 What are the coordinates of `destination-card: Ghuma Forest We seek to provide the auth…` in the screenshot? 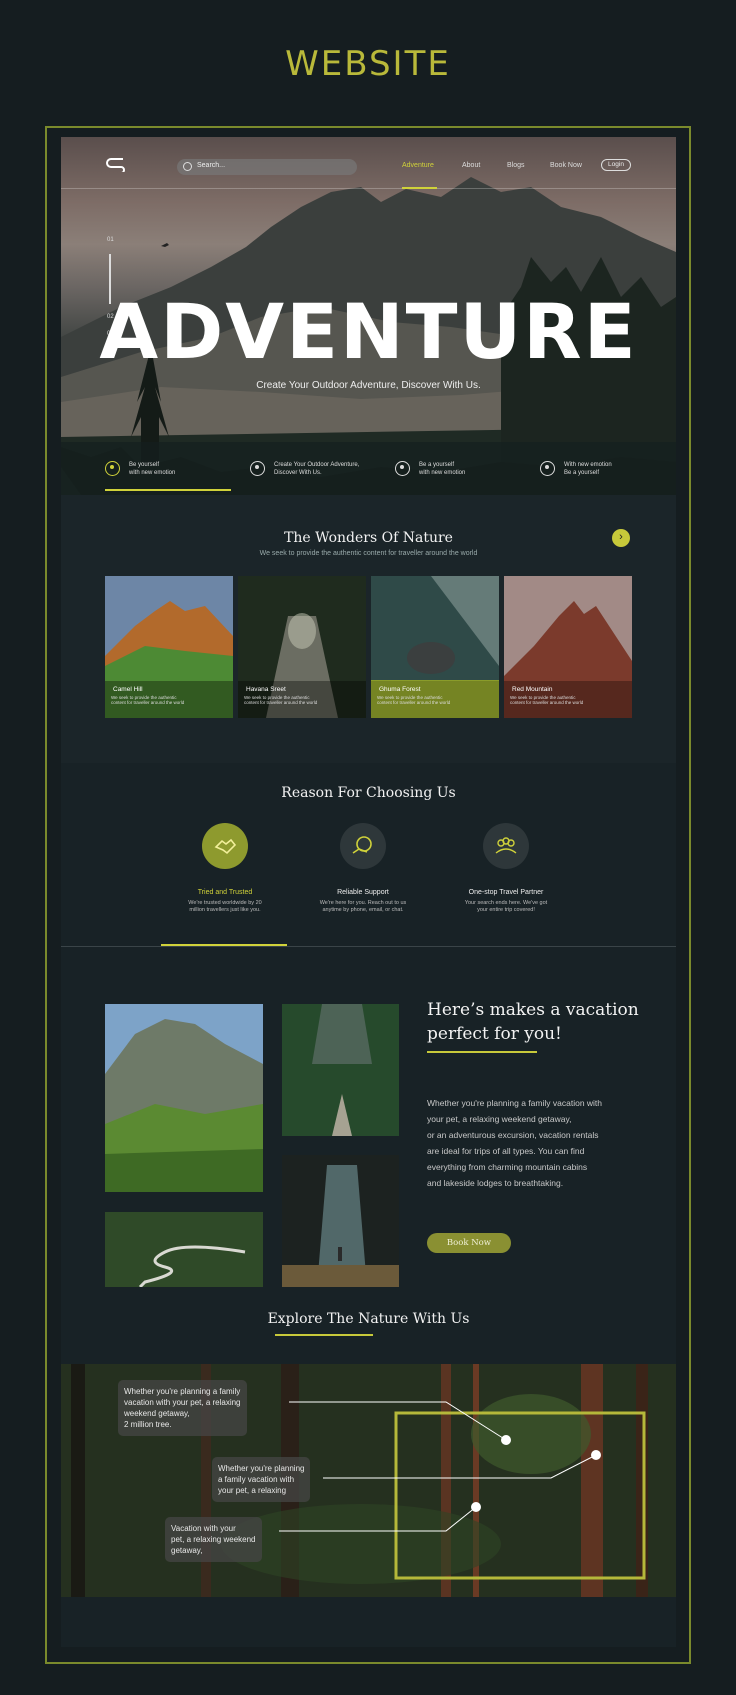 It's located at (435, 647).